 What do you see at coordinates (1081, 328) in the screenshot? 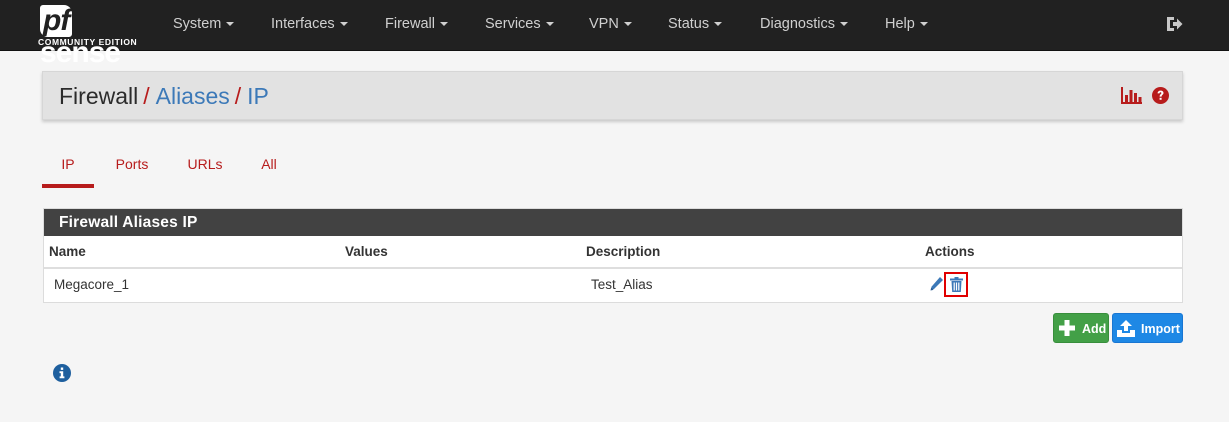
I see `add-button: Add` at bounding box center [1081, 328].